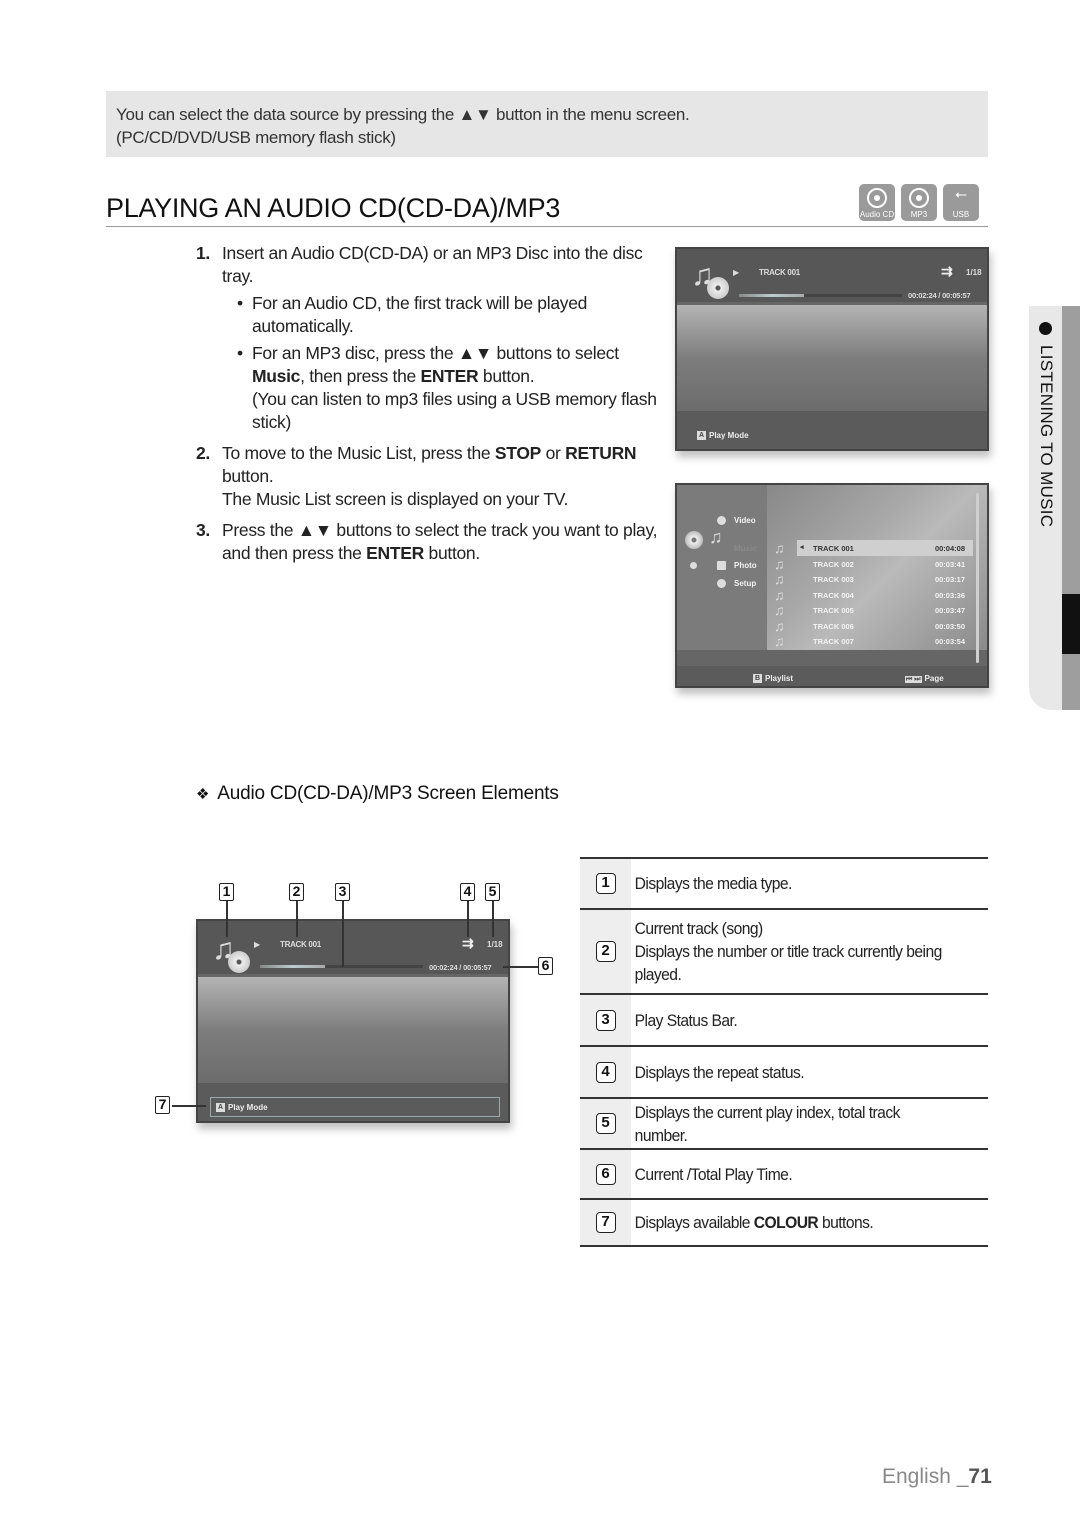  Describe the element at coordinates (949, 595) in the screenshot. I see `track-duration: 00:03:36` at that location.